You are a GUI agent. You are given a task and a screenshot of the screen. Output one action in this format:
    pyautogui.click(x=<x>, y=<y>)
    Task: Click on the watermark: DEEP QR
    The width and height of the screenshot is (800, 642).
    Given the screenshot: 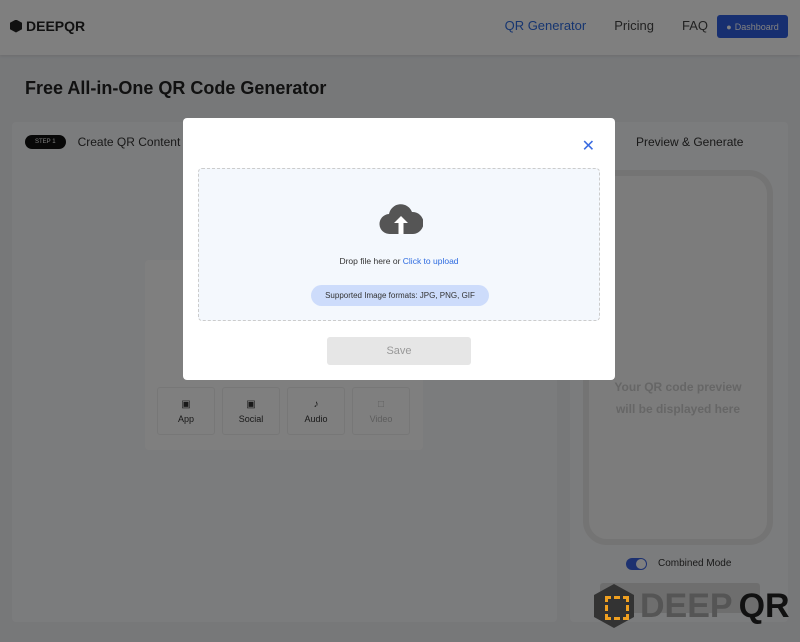 What is the action you would take?
    pyautogui.click(x=692, y=606)
    